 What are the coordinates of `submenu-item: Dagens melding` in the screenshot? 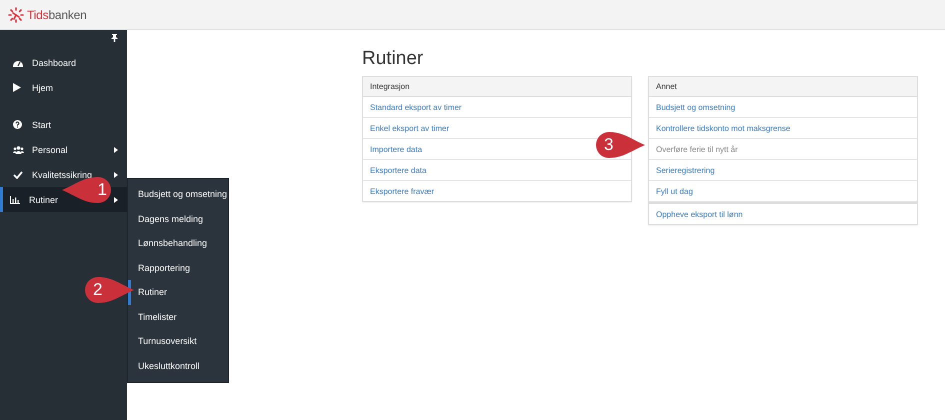 It's located at (178, 218).